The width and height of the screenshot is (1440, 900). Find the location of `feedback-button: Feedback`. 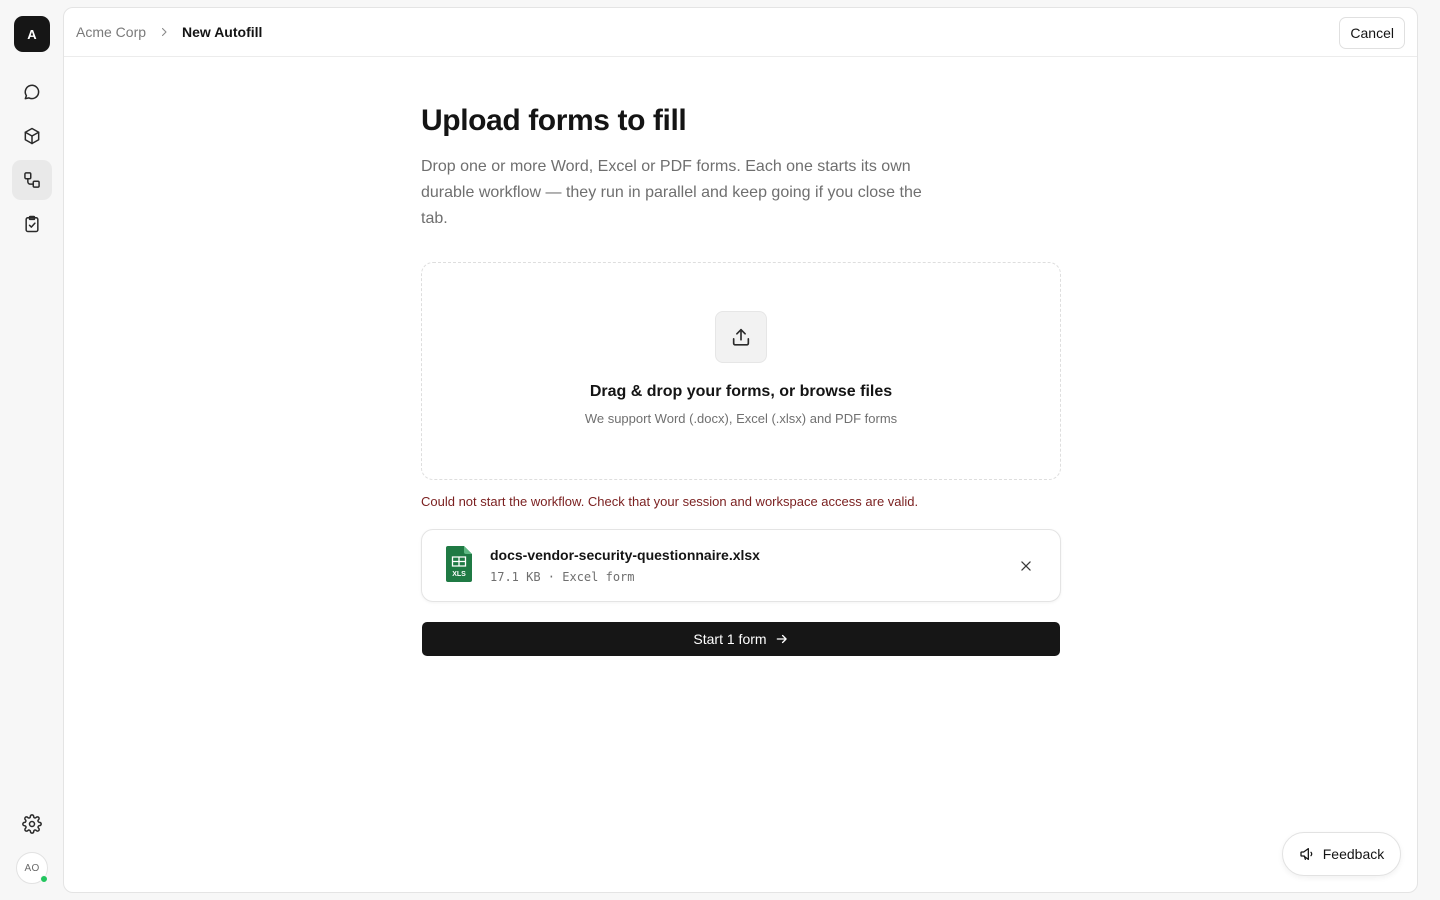

feedback-button: Feedback is located at coordinates (1341, 854).